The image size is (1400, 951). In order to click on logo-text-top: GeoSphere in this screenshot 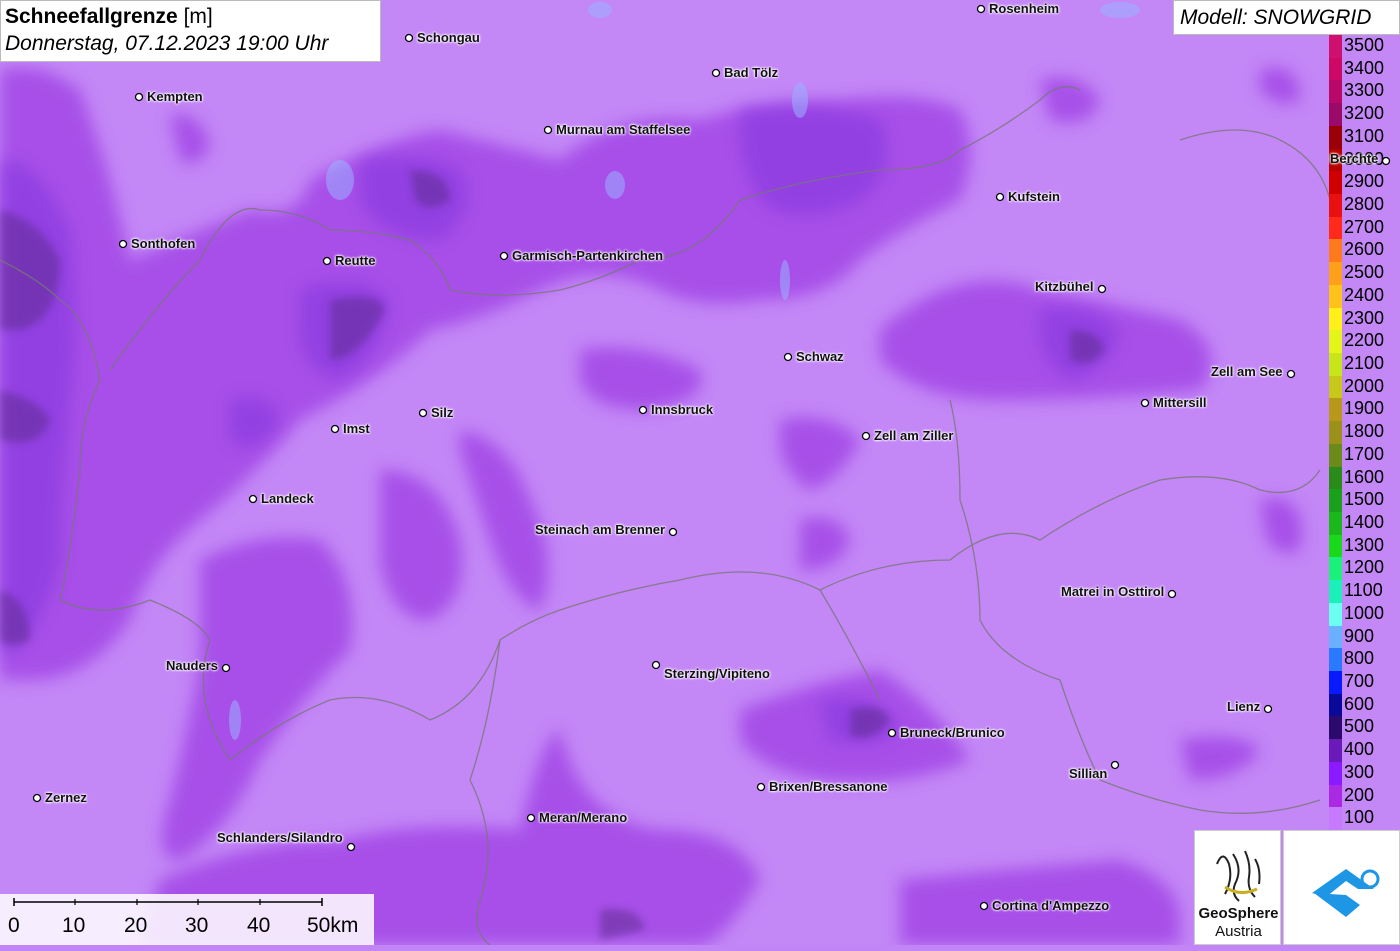, I will do `click(1238, 913)`.